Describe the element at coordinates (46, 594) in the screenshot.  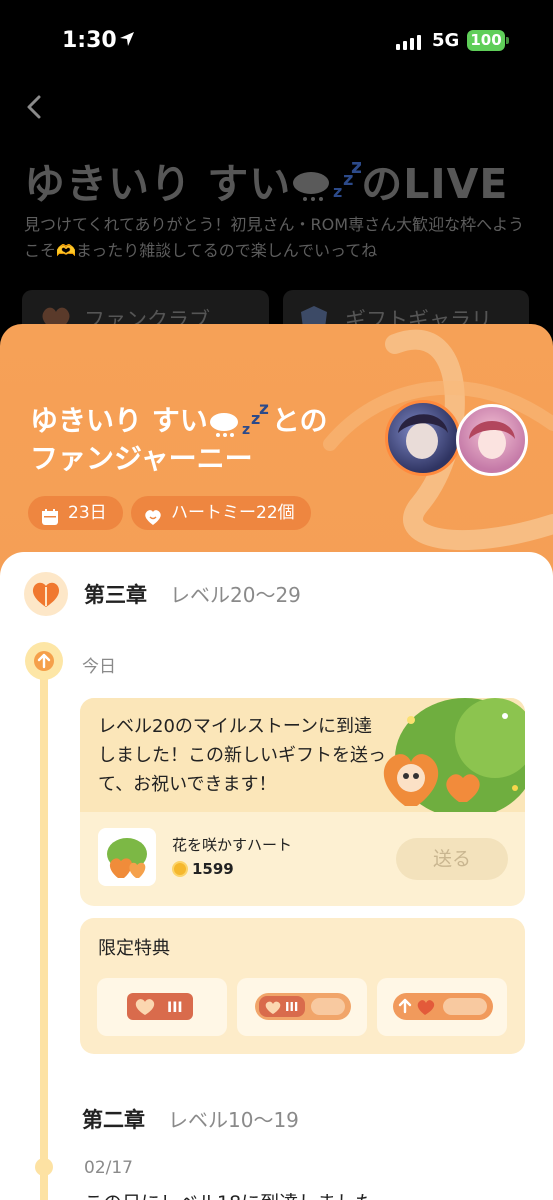
I see `chapter-heart-icon` at that location.